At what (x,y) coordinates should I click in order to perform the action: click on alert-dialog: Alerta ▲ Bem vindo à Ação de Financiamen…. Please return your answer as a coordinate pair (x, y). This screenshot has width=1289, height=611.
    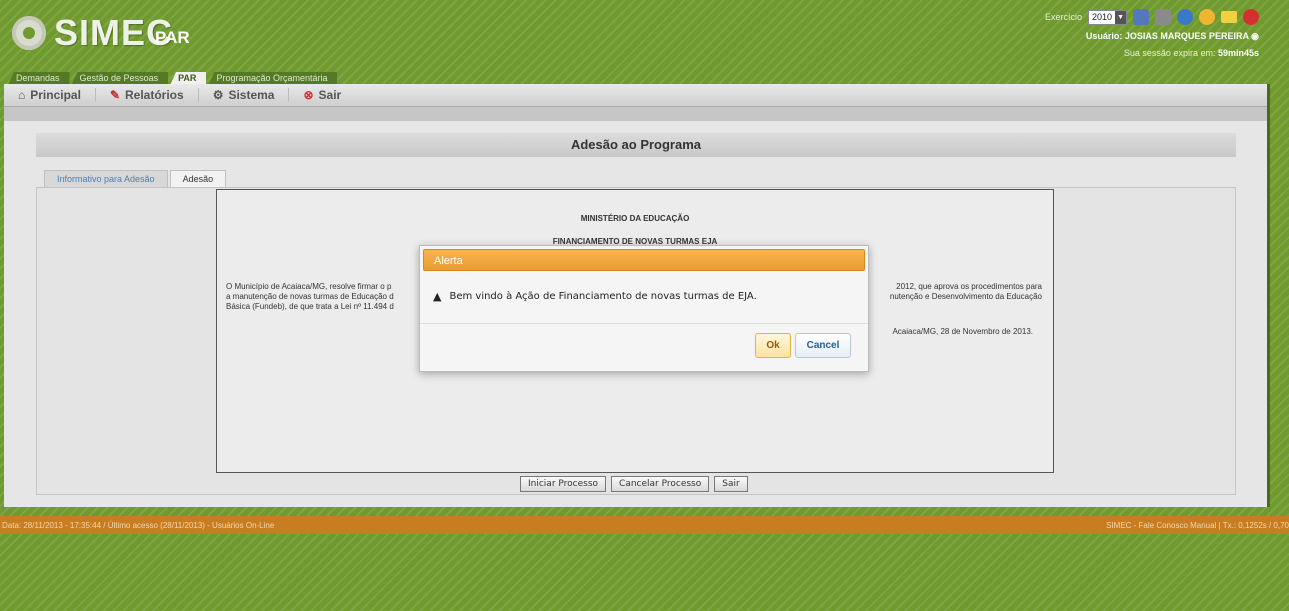
    Looking at the image, I should click on (644, 308).